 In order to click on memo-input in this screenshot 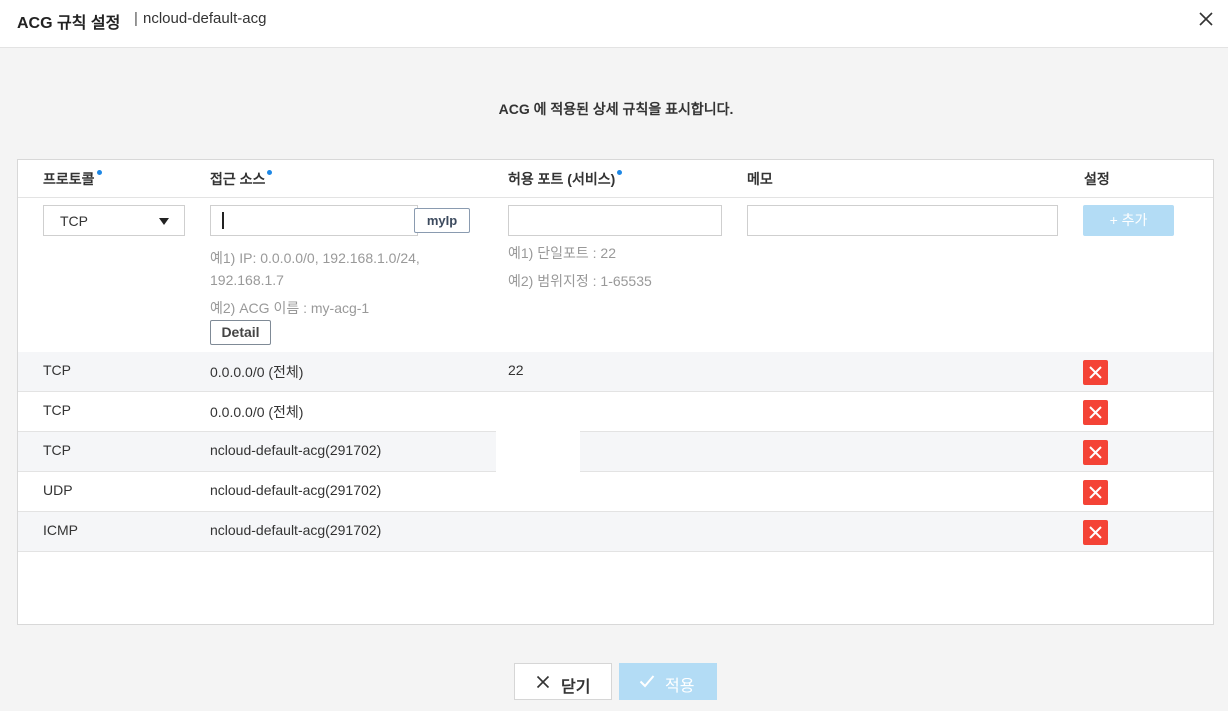, I will do `click(902, 220)`.